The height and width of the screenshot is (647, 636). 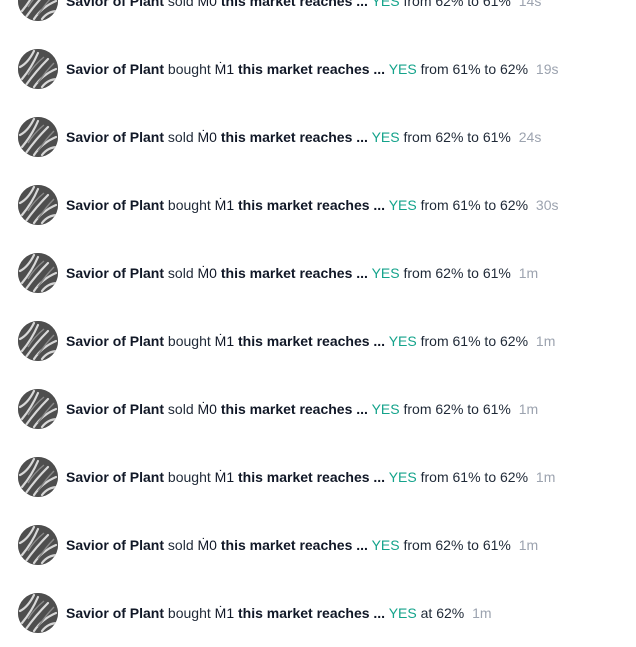 What do you see at coordinates (530, 137) in the screenshot?
I see `timestamp: 24s` at bounding box center [530, 137].